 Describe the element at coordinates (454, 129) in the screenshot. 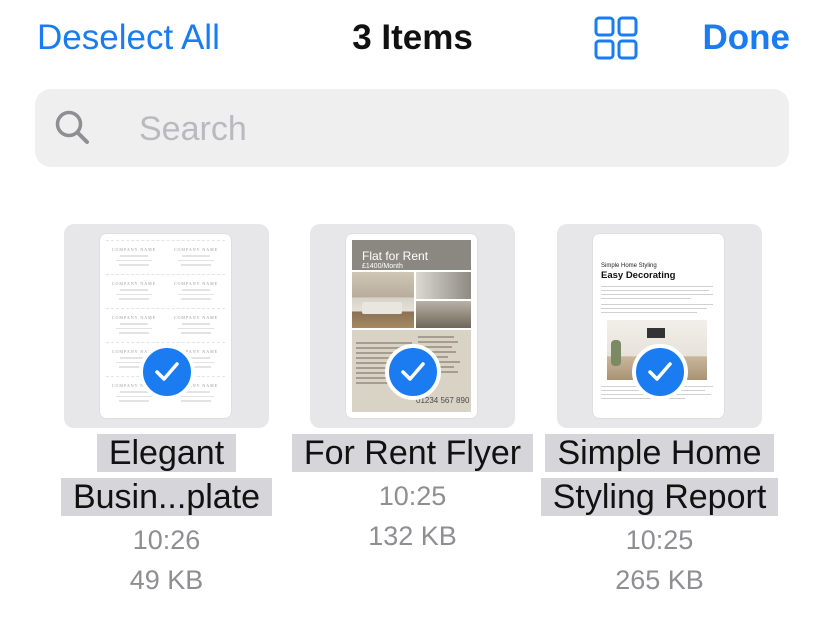

I see `search-input` at that location.